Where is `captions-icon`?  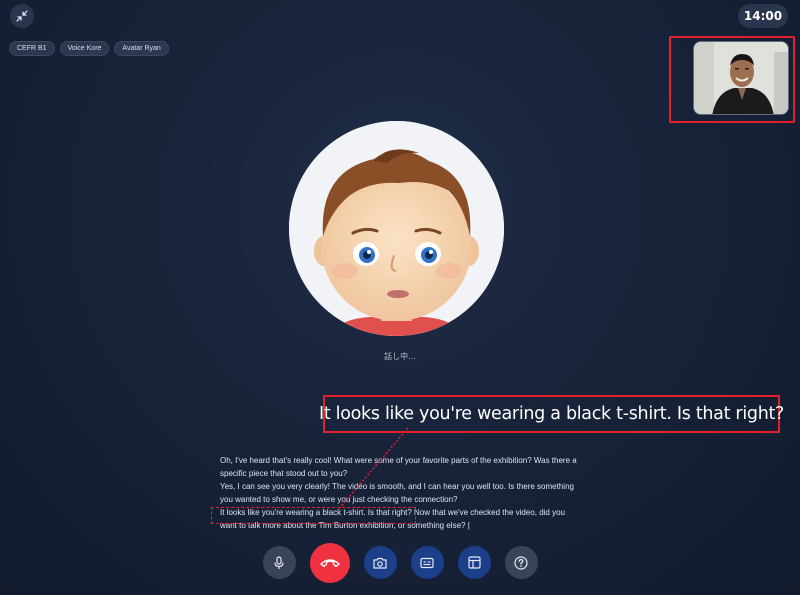
captions-icon is located at coordinates (427, 562).